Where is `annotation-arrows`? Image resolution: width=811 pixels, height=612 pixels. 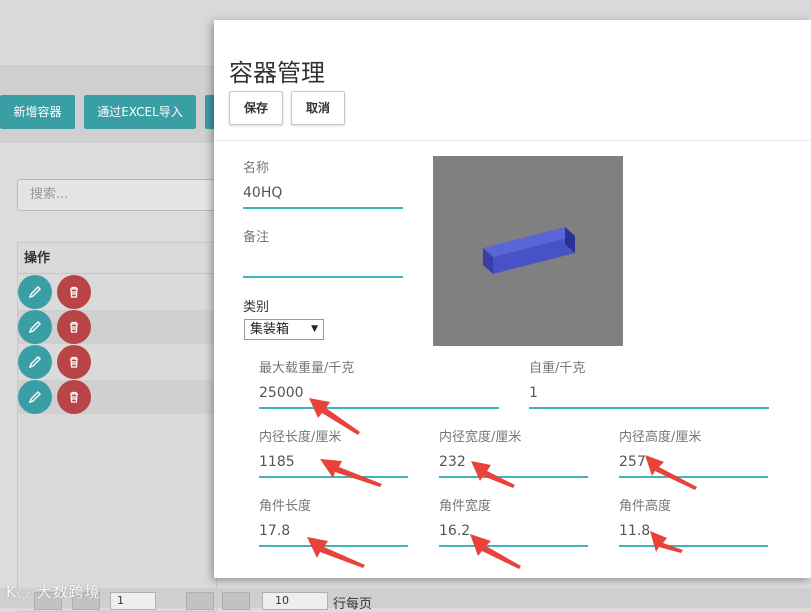 annotation-arrows is located at coordinates (502, 483).